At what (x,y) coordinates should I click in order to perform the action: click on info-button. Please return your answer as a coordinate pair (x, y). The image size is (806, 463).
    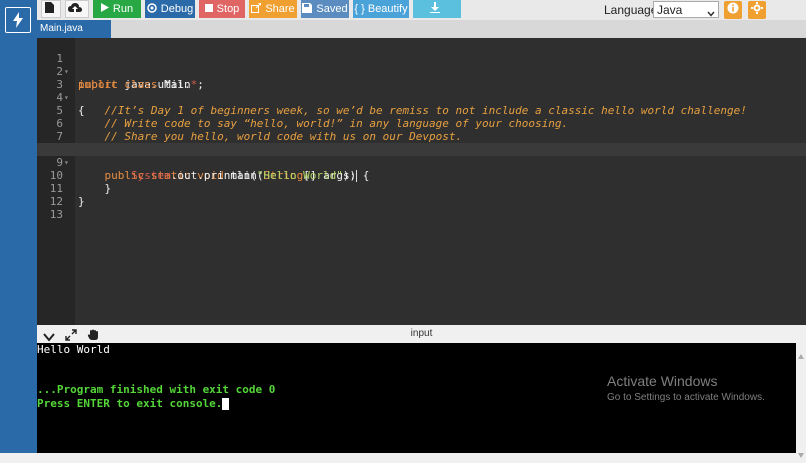
    Looking at the image, I should click on (733, 10).